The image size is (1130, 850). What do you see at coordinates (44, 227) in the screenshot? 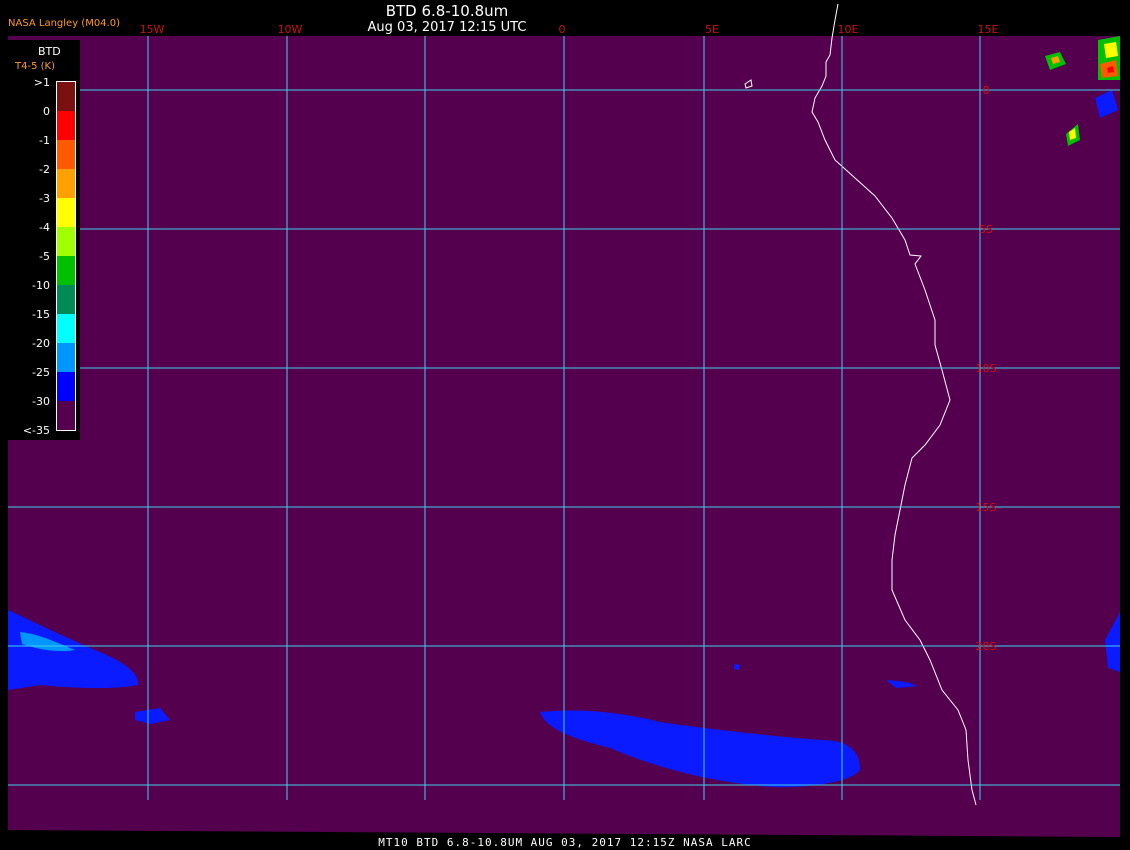
I see `legend-tick-label: -4` at bounding box center [44, 227].